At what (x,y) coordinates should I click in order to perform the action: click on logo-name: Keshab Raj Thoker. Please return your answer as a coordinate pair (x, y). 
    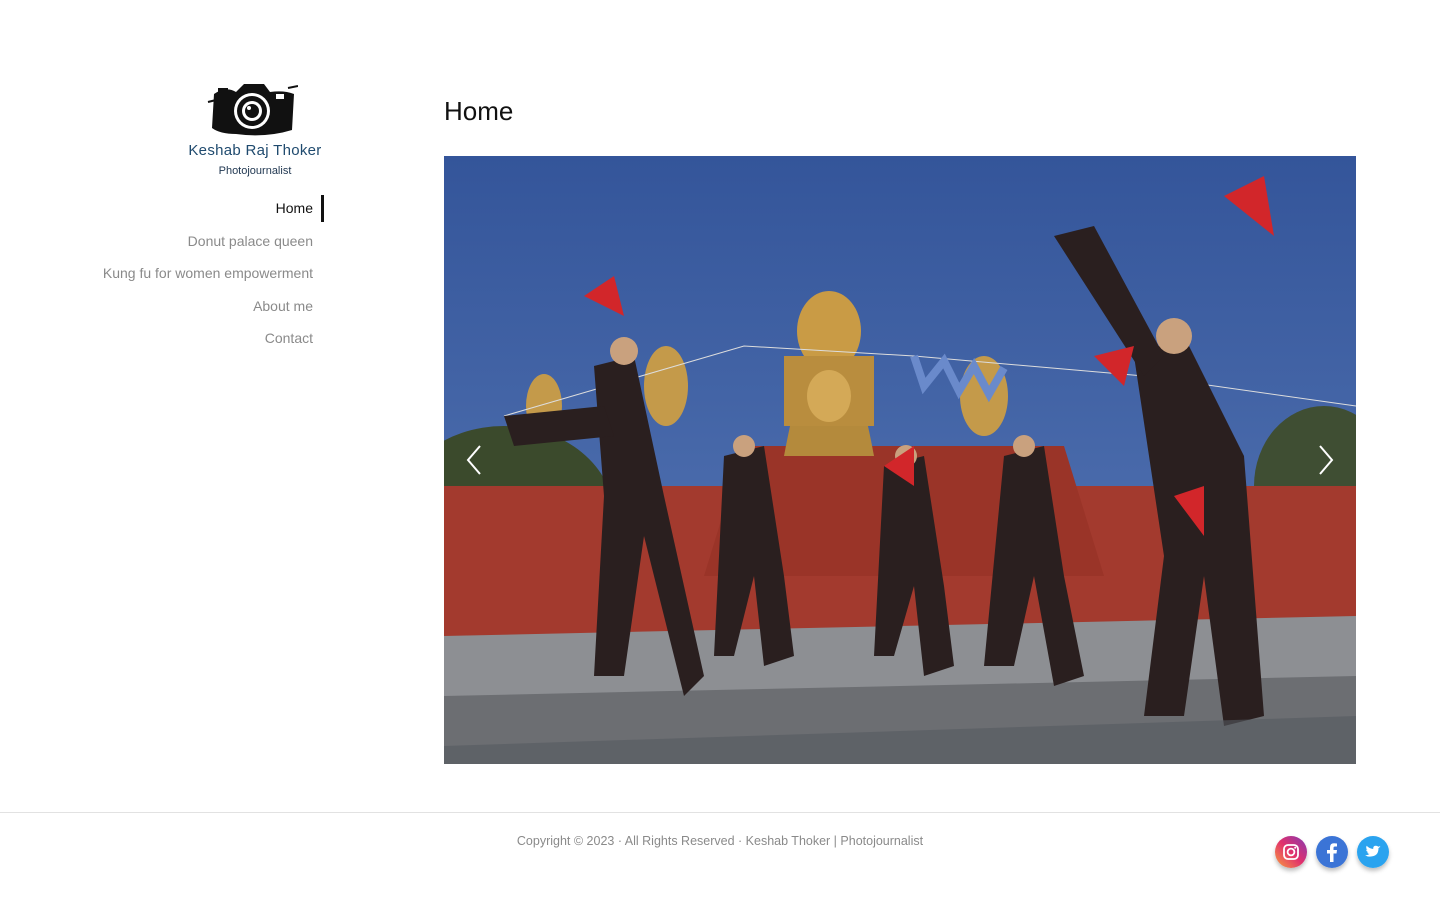
    Looking at the image, I should click on (255, 150).